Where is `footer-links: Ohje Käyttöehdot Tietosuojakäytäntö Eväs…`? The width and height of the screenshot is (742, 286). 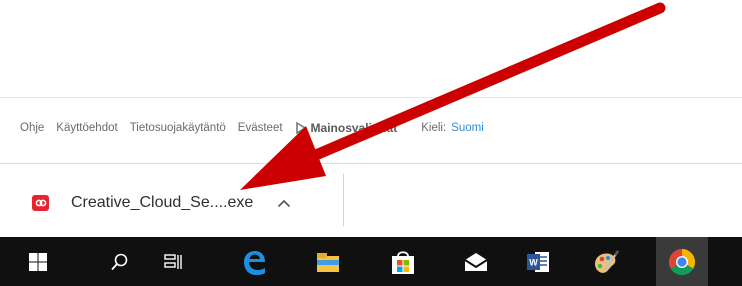 footer-links: Ohje Käyttöehdot Tietosuojakäytäntö Eväs… is located at coordinates (258, 128).